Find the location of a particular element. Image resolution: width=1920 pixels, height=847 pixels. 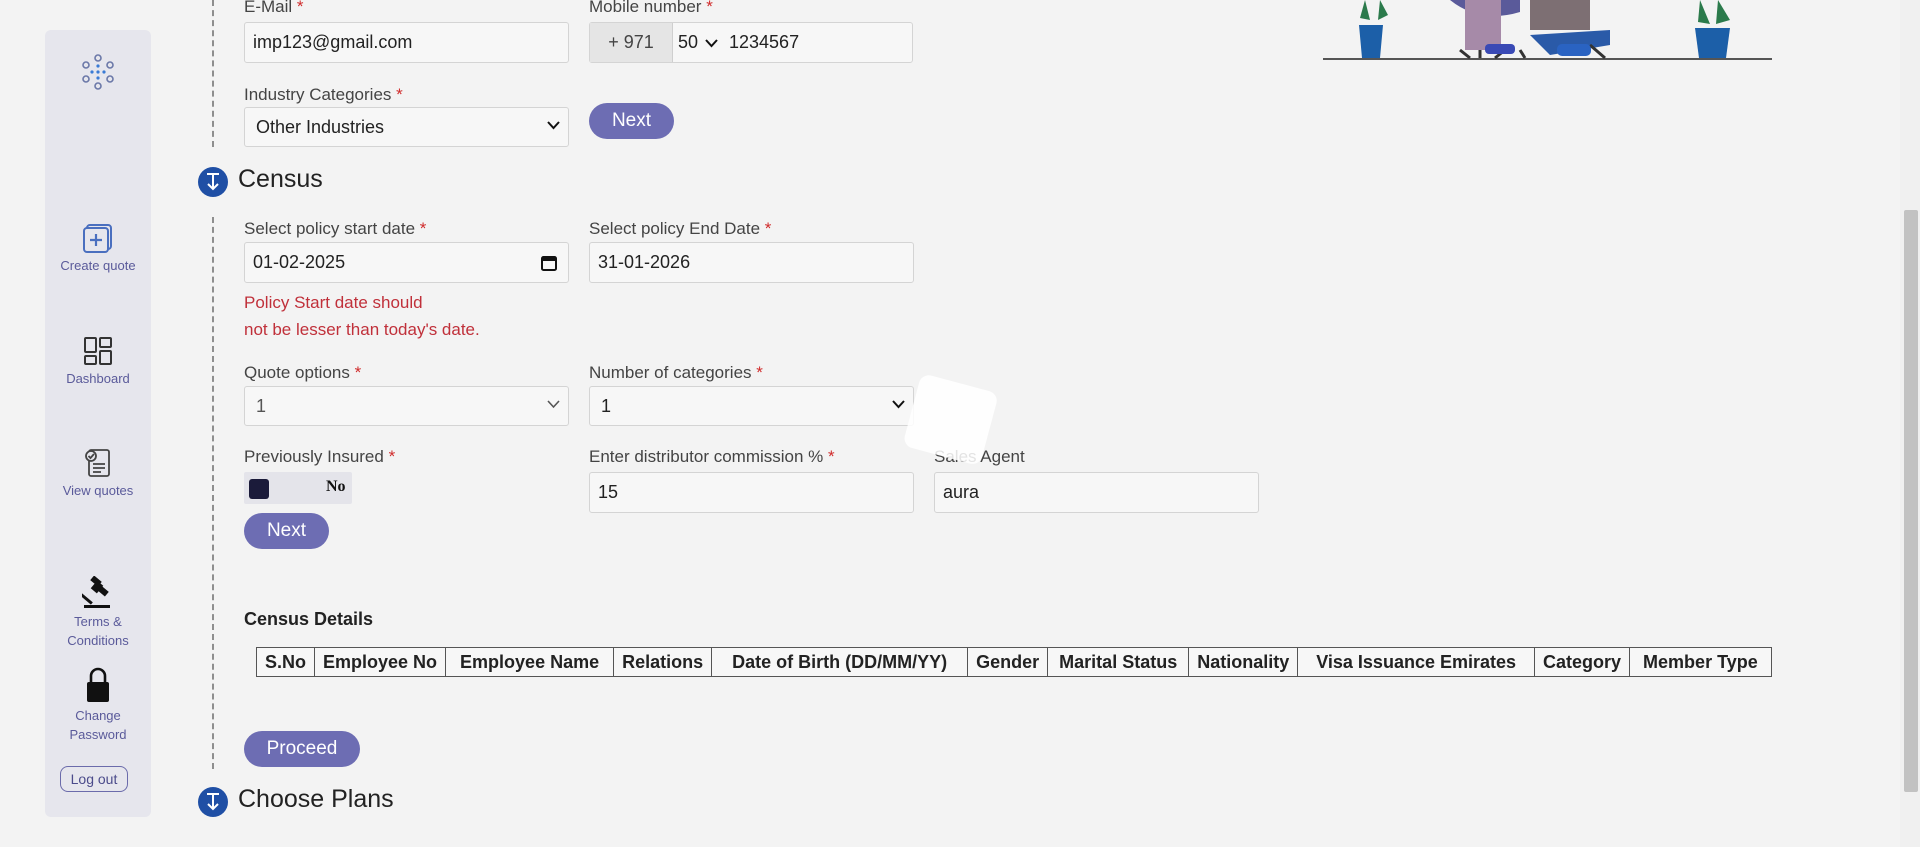

toggle-value: No is located at coordinates (336, 486).